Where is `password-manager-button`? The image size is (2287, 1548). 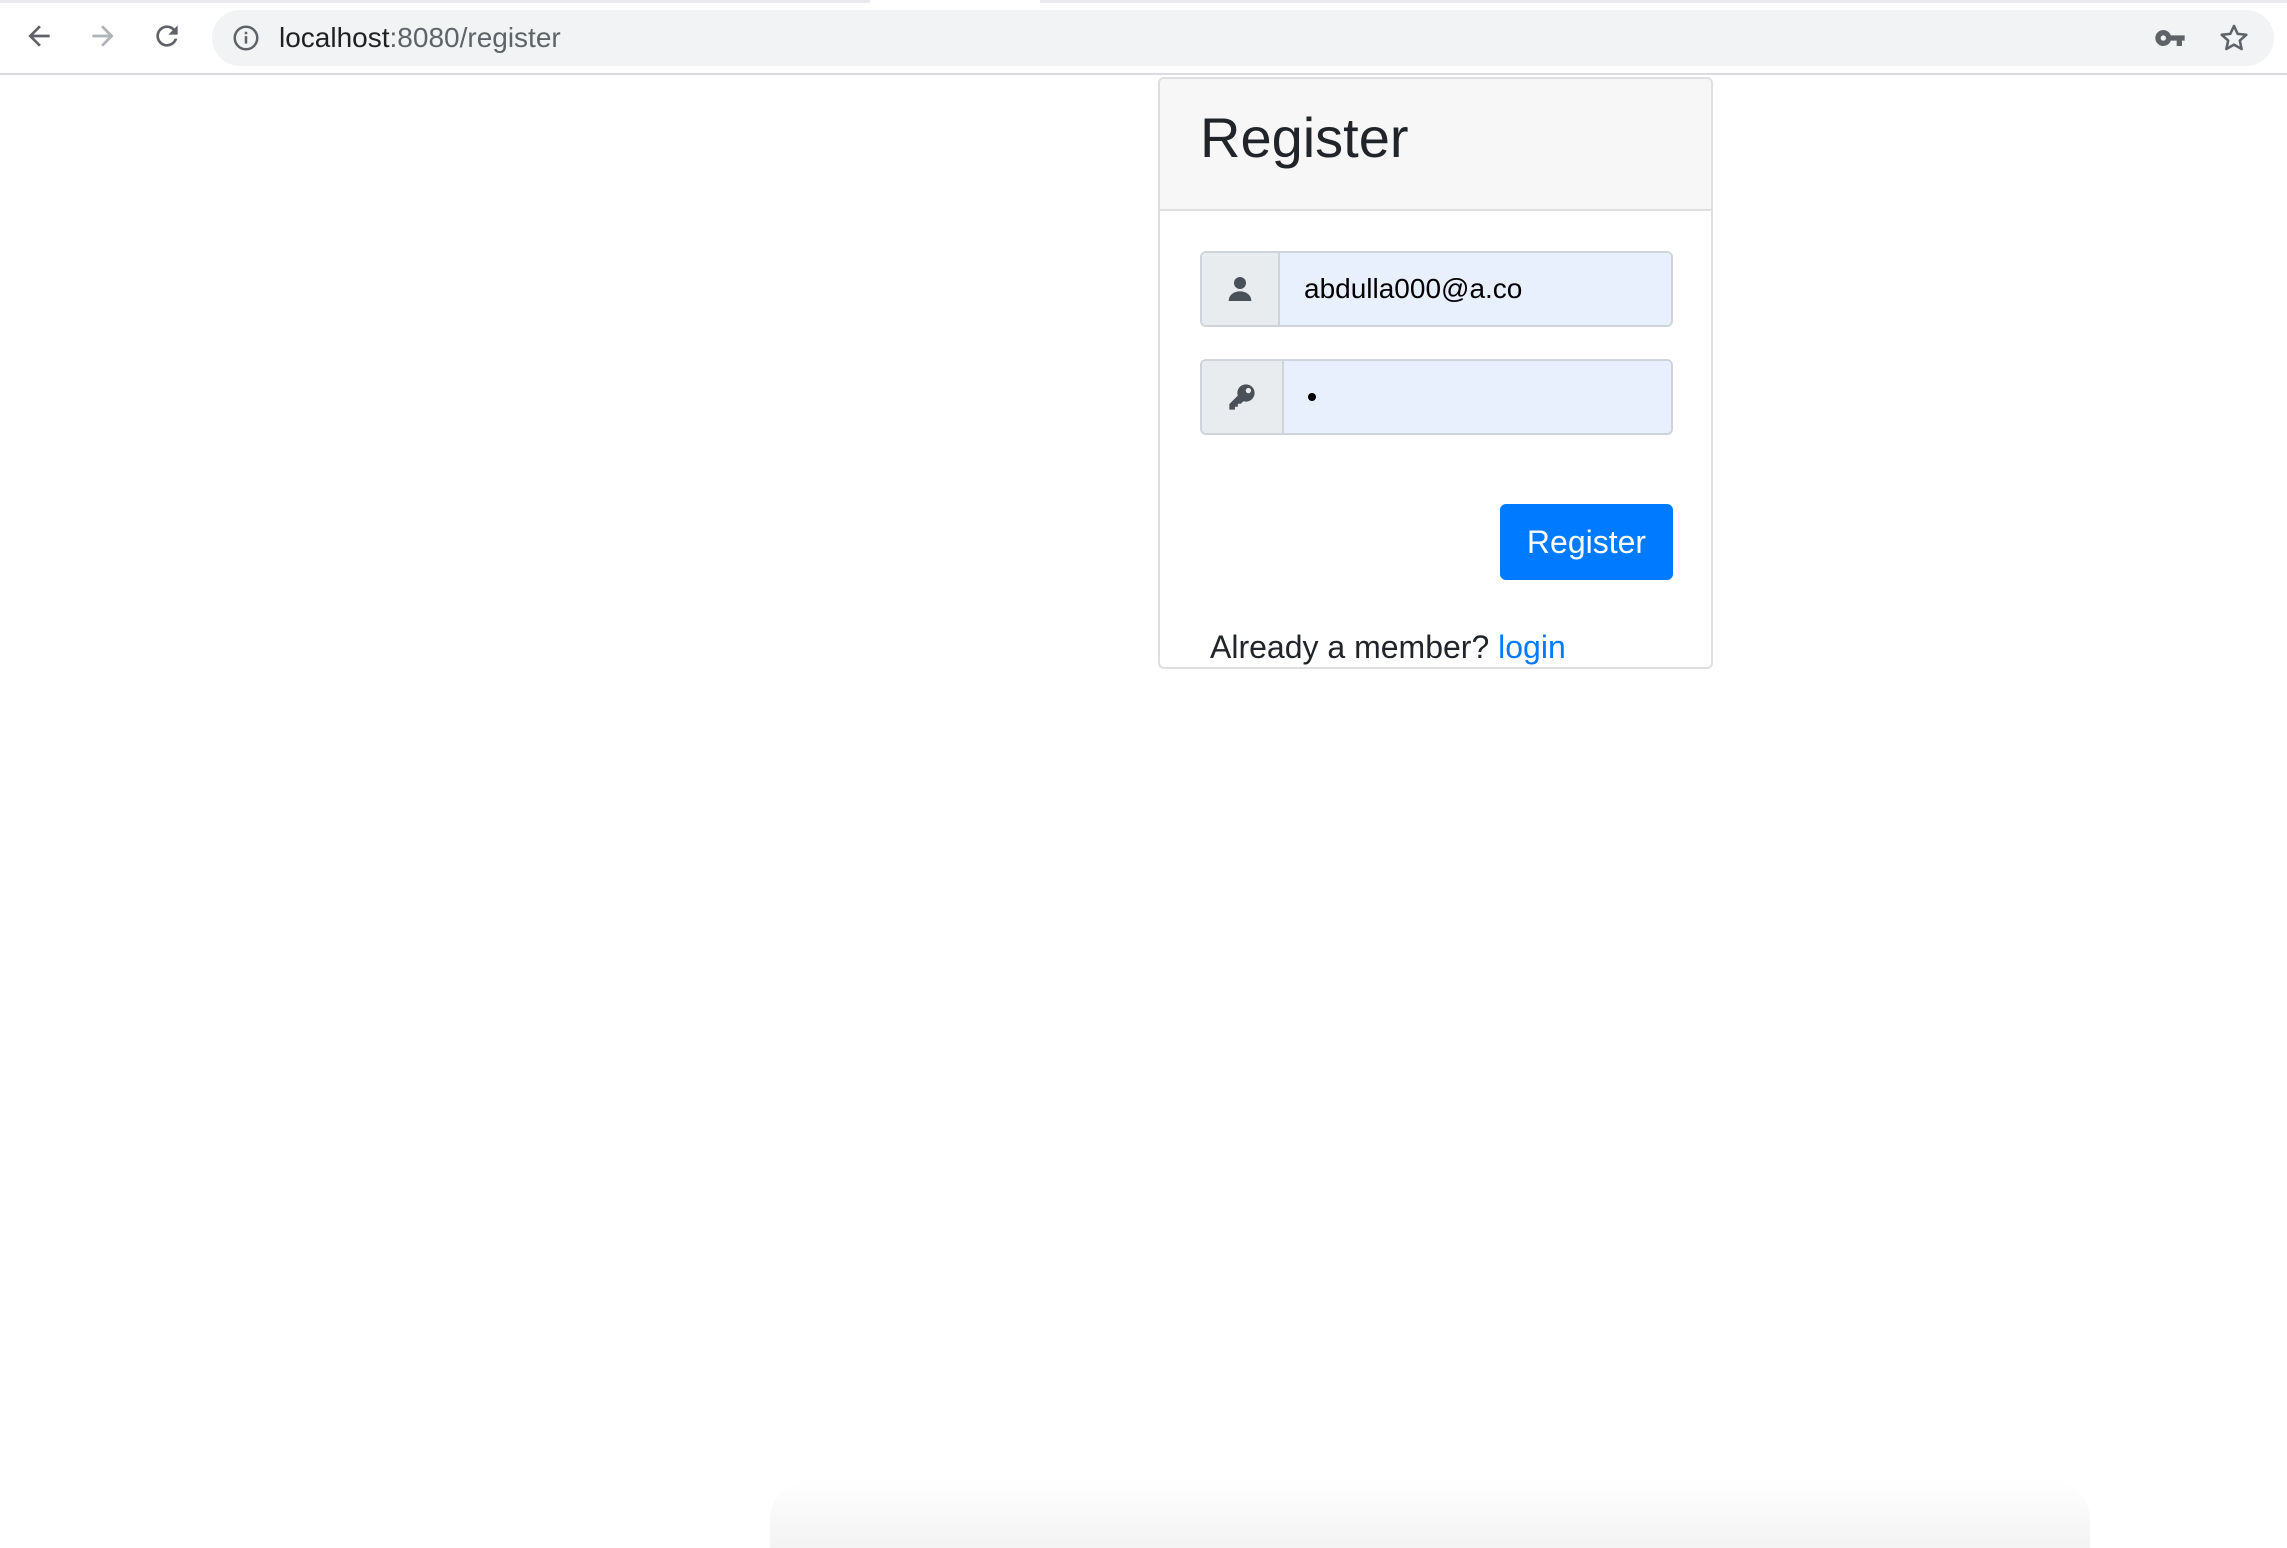
password-manager-button is located at coordinates (2170, 38).